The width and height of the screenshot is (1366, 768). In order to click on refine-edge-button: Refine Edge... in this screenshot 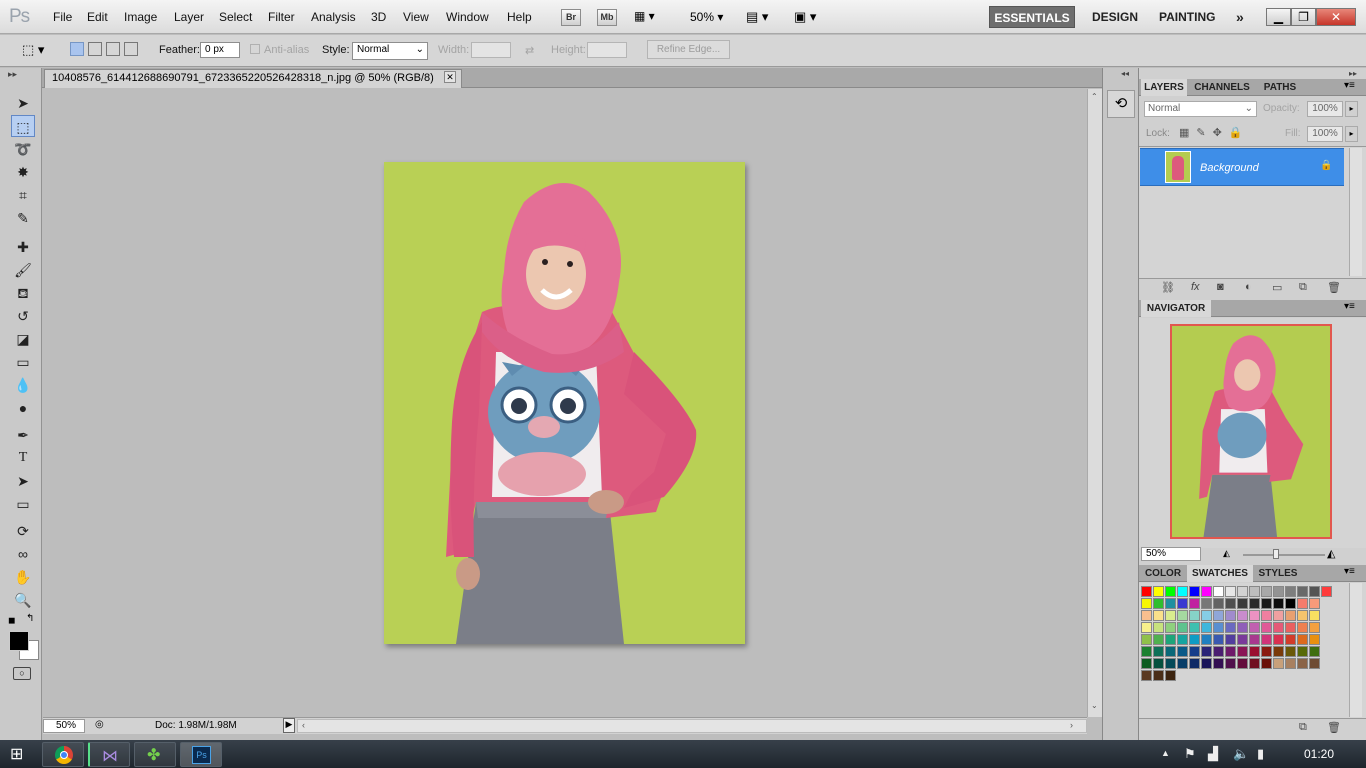, I will do `click(688, 49)`.